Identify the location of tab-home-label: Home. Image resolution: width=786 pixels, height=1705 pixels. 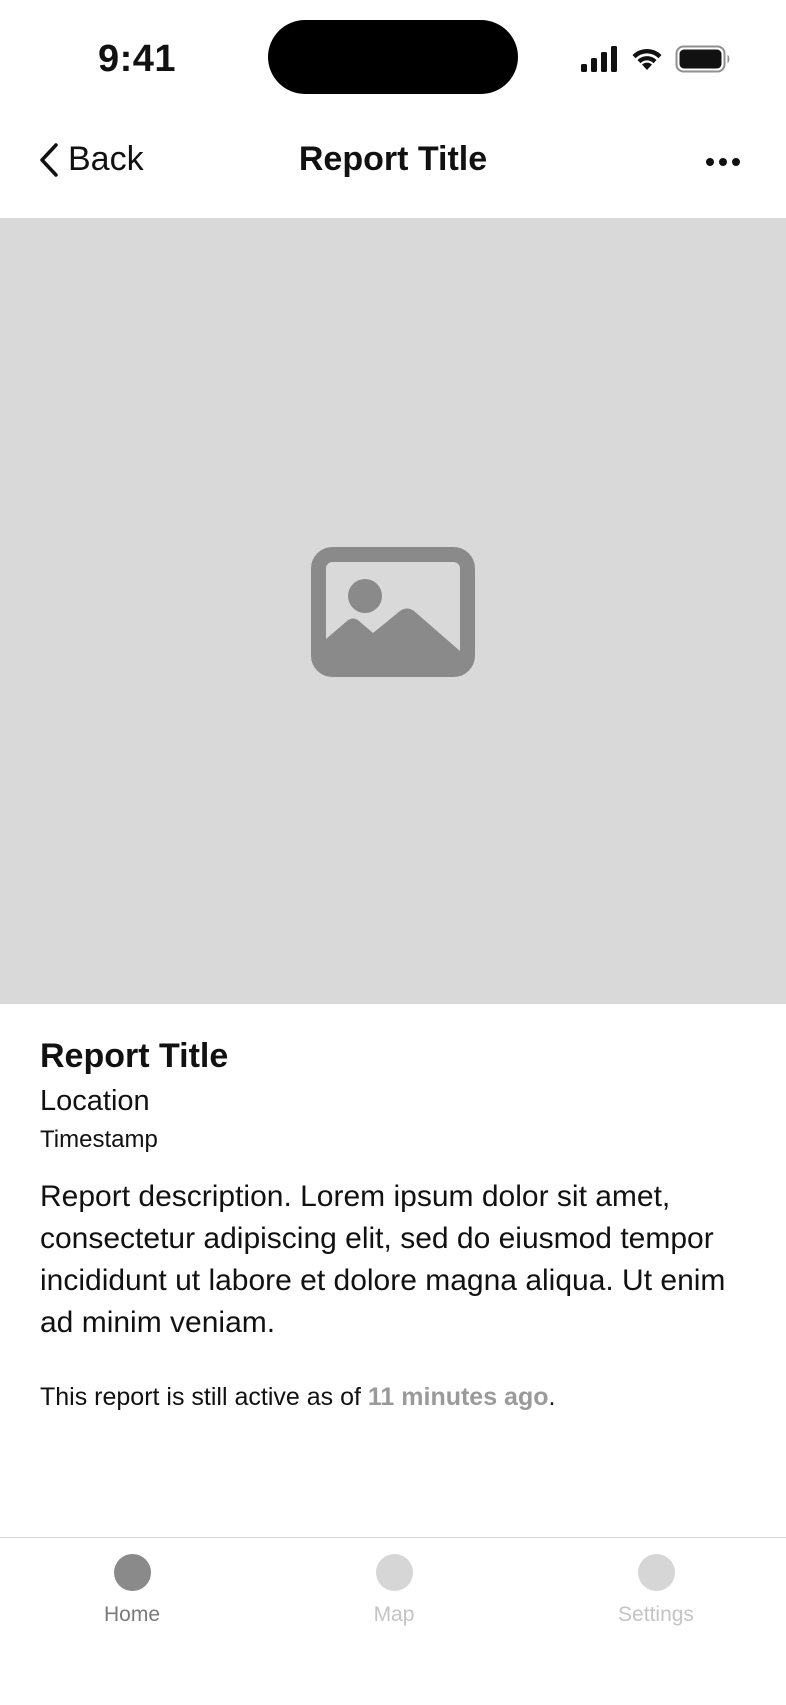
(132, 1614).